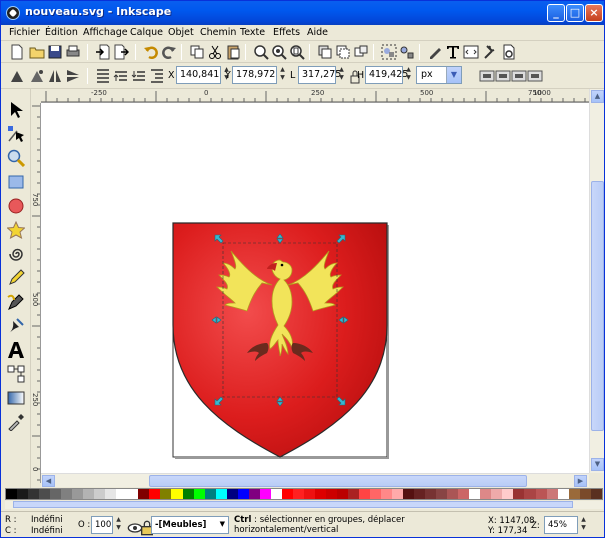 The width and height of the screenshot is (605, 538). I want to click on menu-texte: Texte, so click(252, 32).